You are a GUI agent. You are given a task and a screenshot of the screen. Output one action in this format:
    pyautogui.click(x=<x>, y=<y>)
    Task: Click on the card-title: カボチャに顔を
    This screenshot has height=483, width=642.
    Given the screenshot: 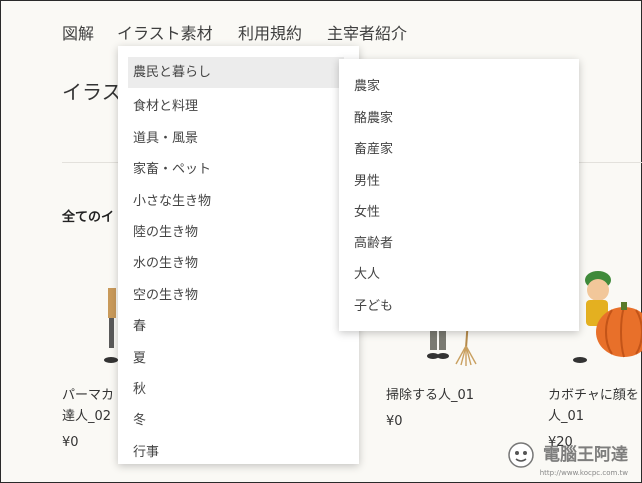 What is the action you would take?
    pyautogui.click(x=593, y=395)
    